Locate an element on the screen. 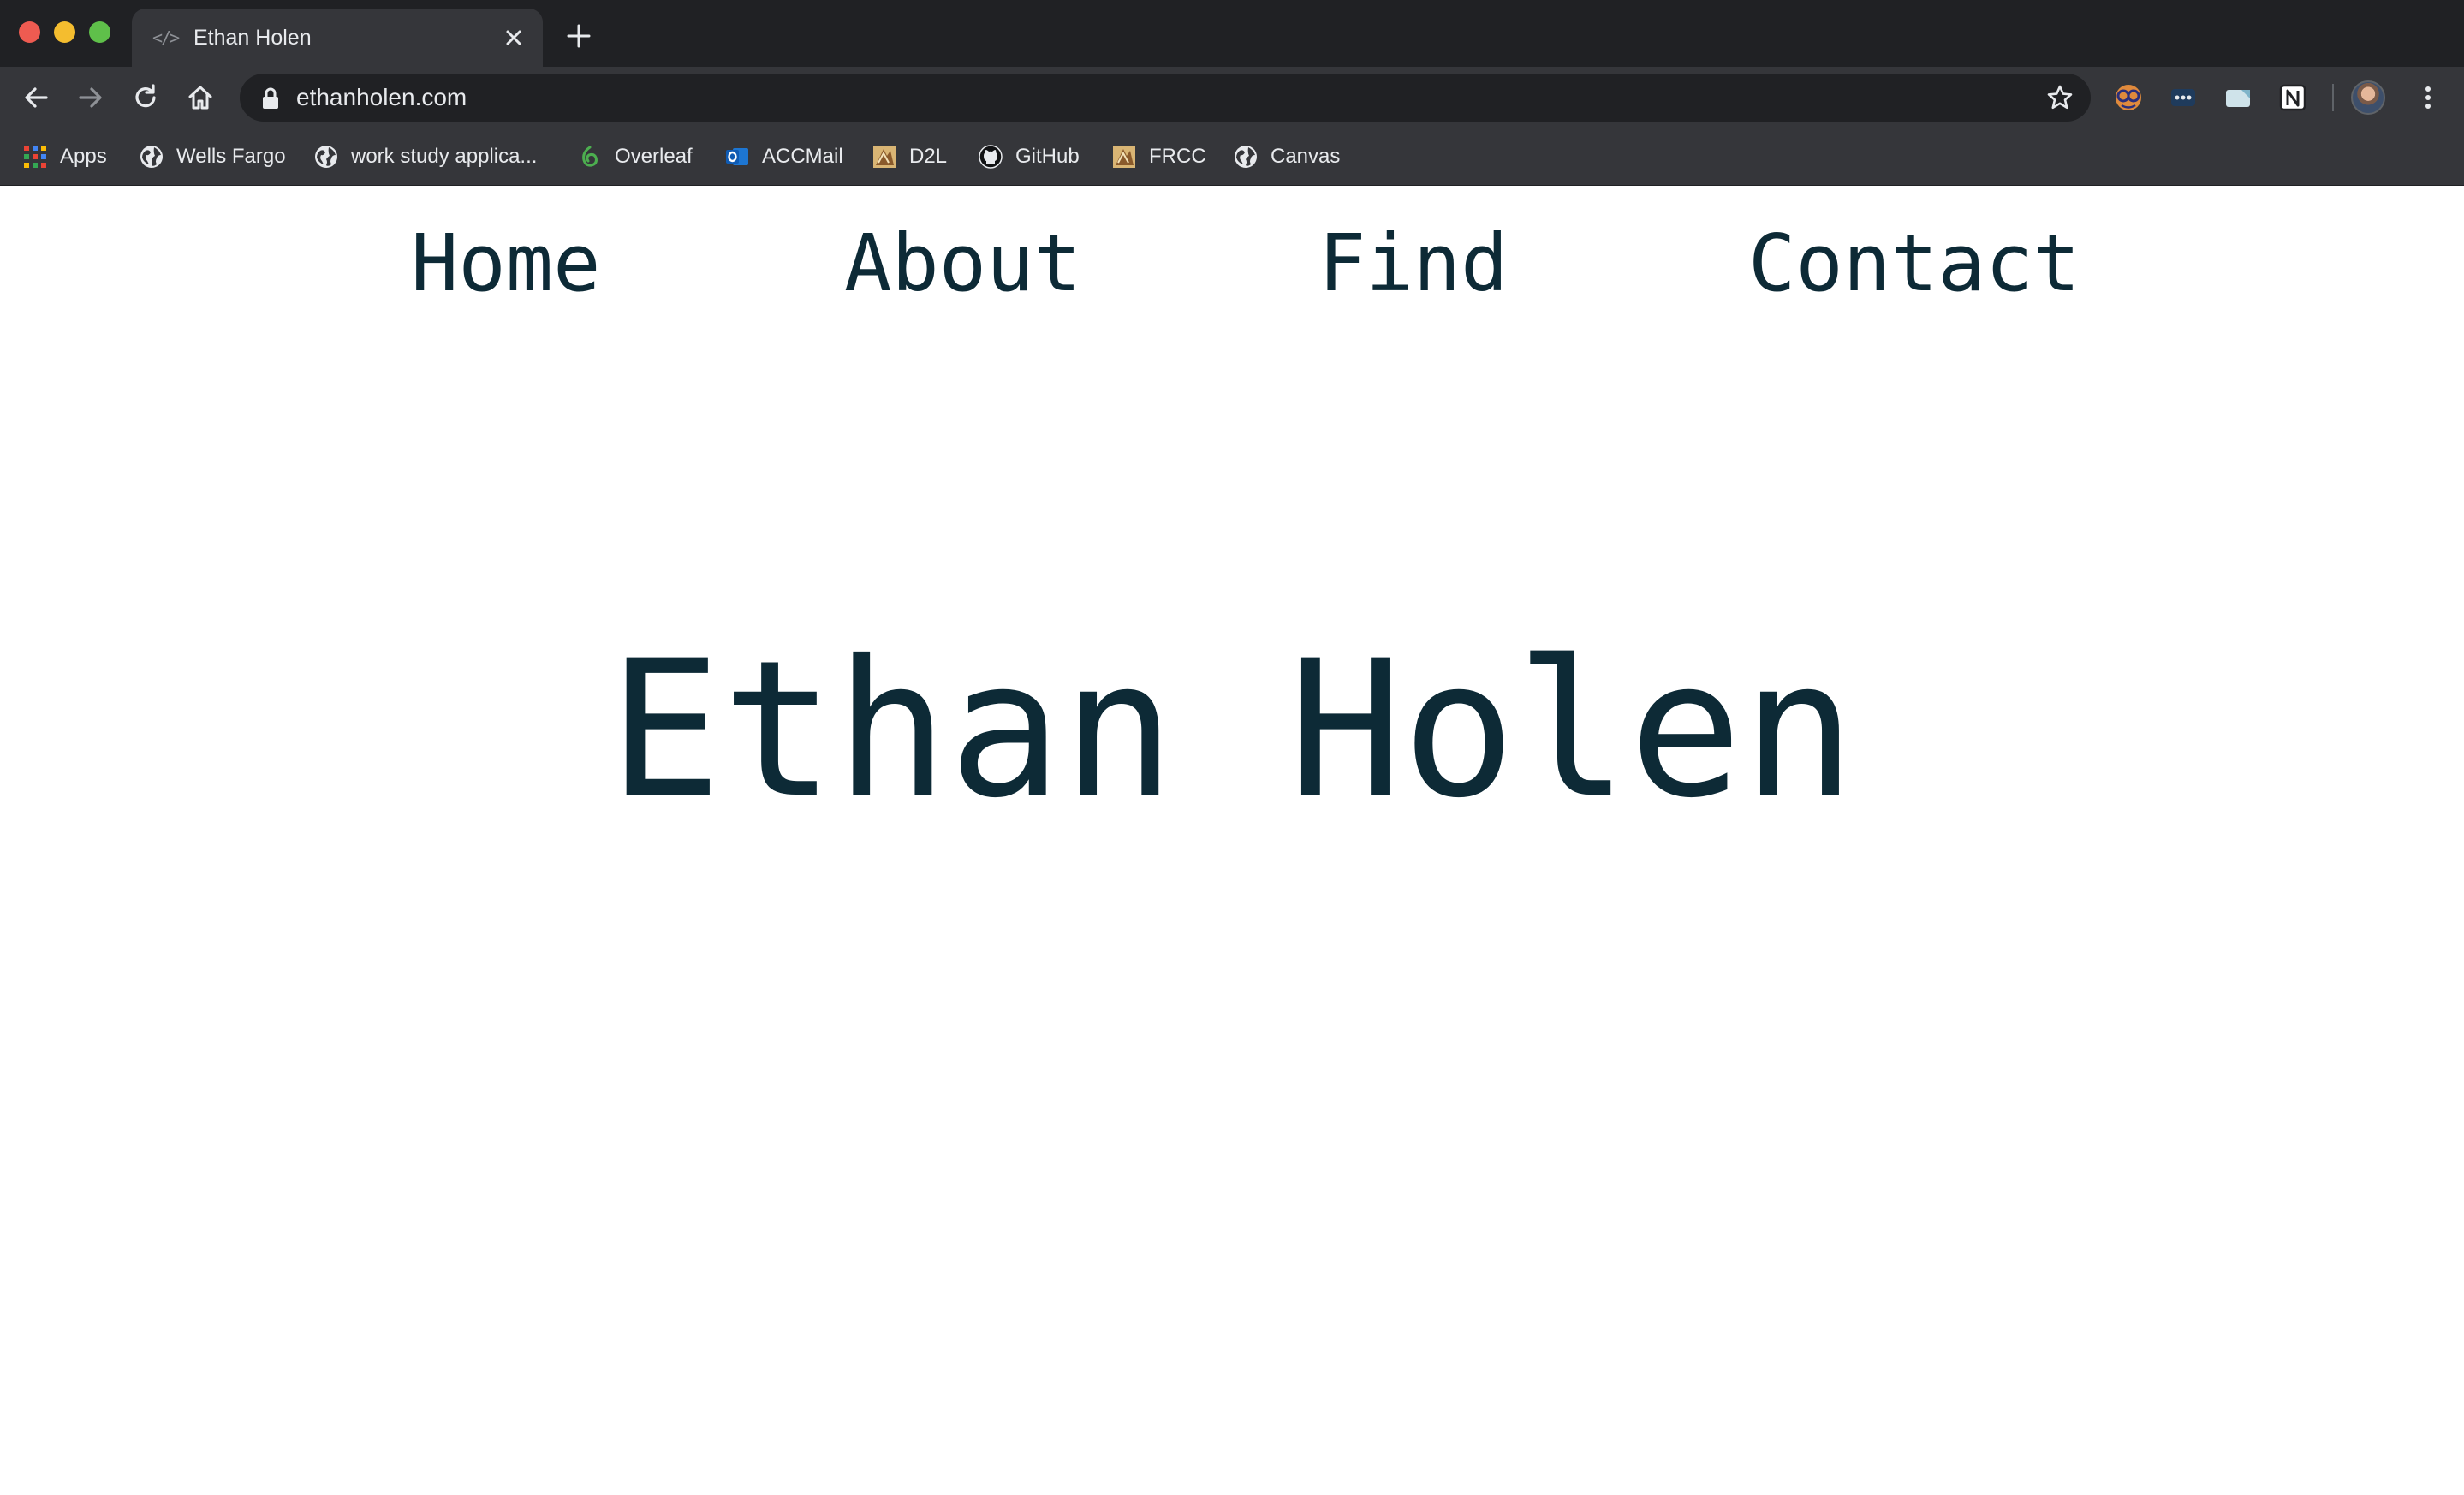 This screenshot has width=2464, height=1495. bookmark-accmail: ACCMail is located at coordinates (783, 156).